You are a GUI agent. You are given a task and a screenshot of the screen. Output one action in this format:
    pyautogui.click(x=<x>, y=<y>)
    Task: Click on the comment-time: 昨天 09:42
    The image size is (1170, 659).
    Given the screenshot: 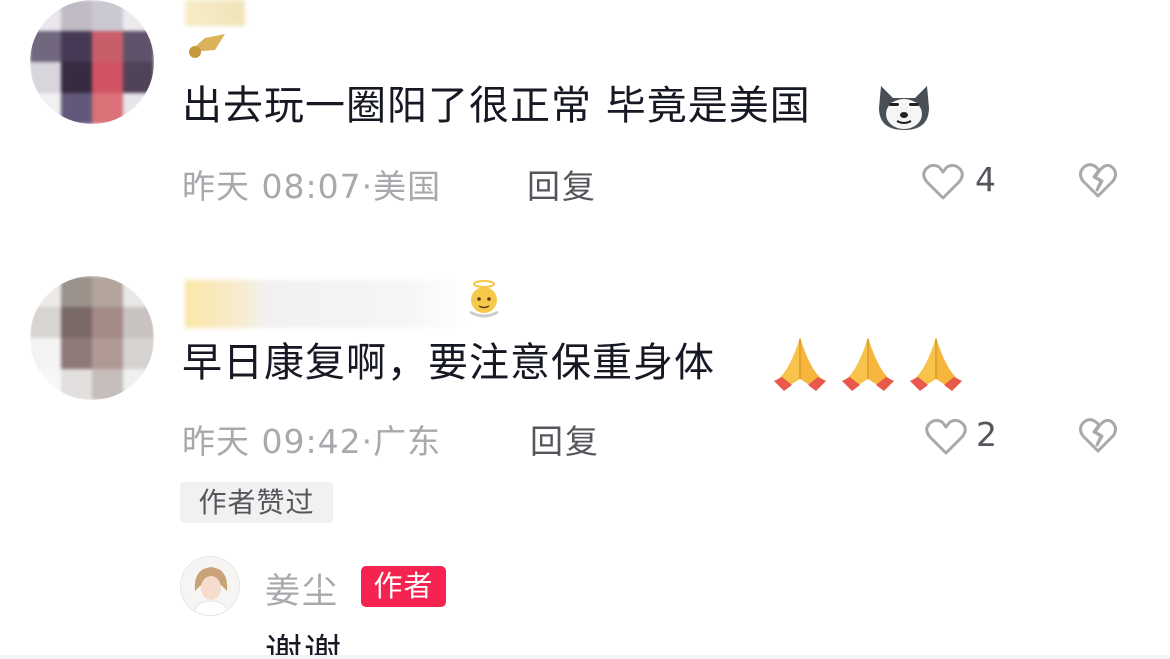 What is the action you would take?
    pyautogui.click(x=272, y=441)
    